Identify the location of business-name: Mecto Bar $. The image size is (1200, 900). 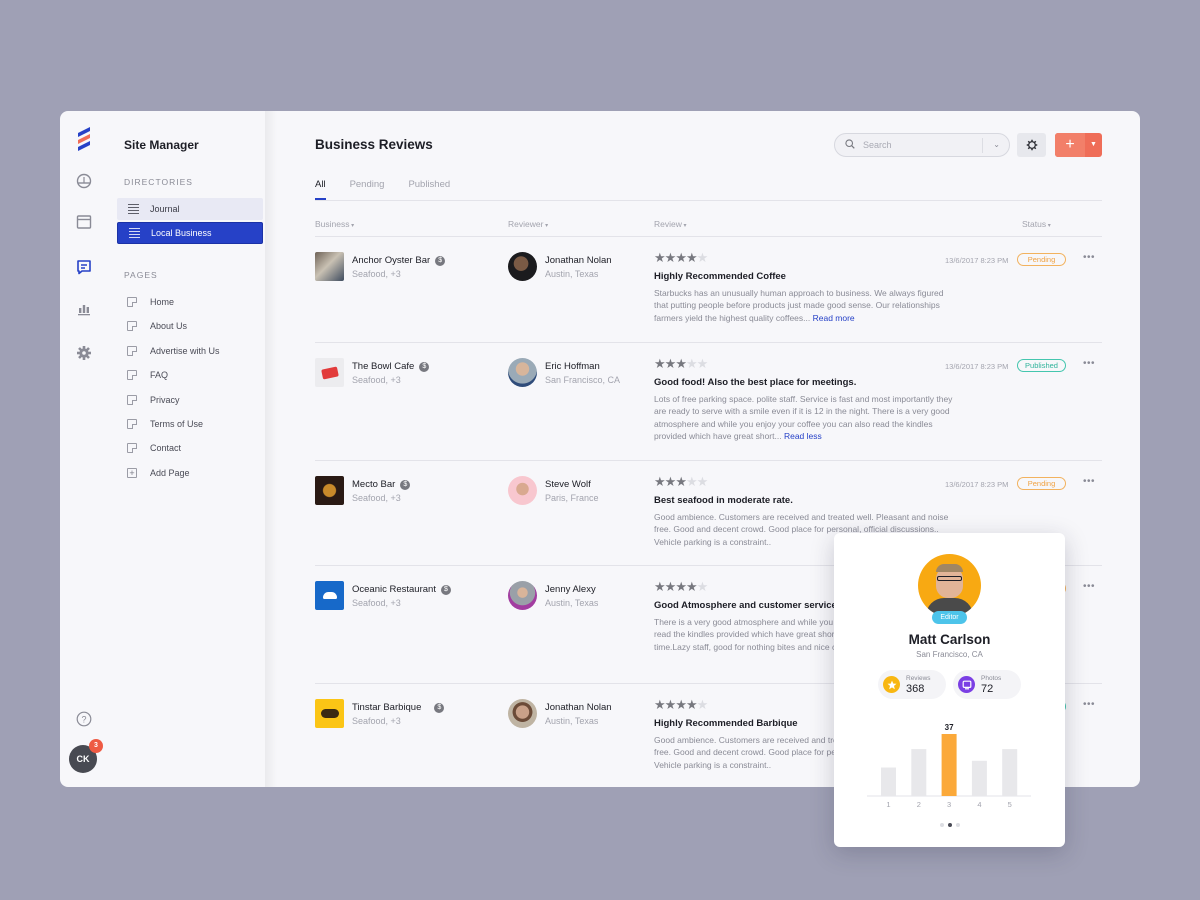
(381, 484).